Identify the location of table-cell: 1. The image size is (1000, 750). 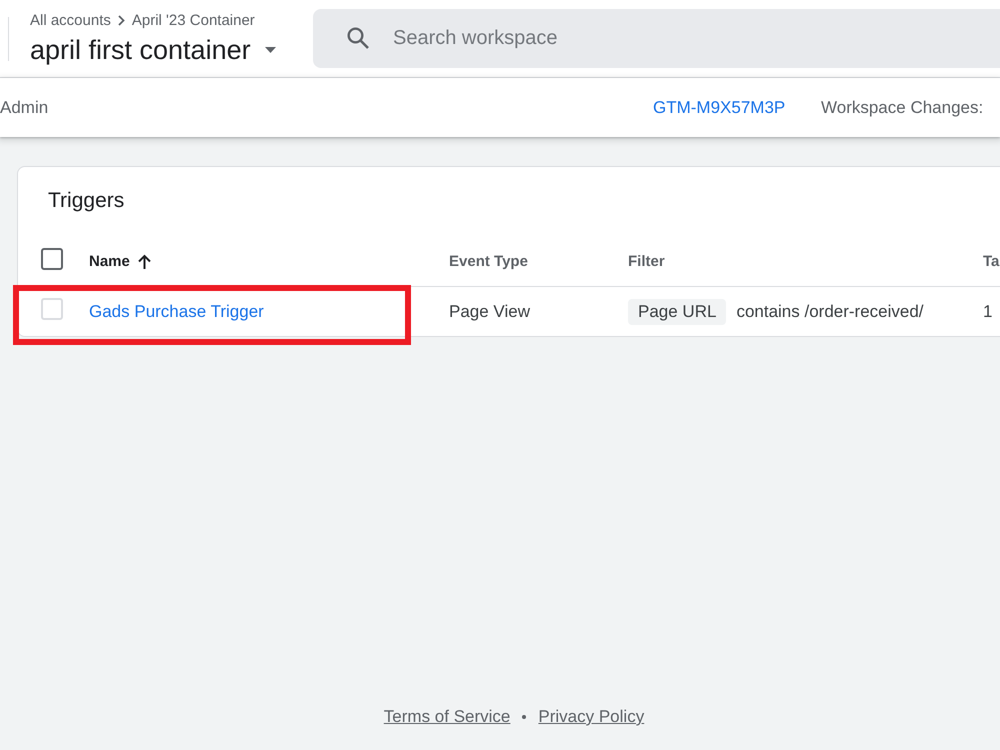
(987, 312).